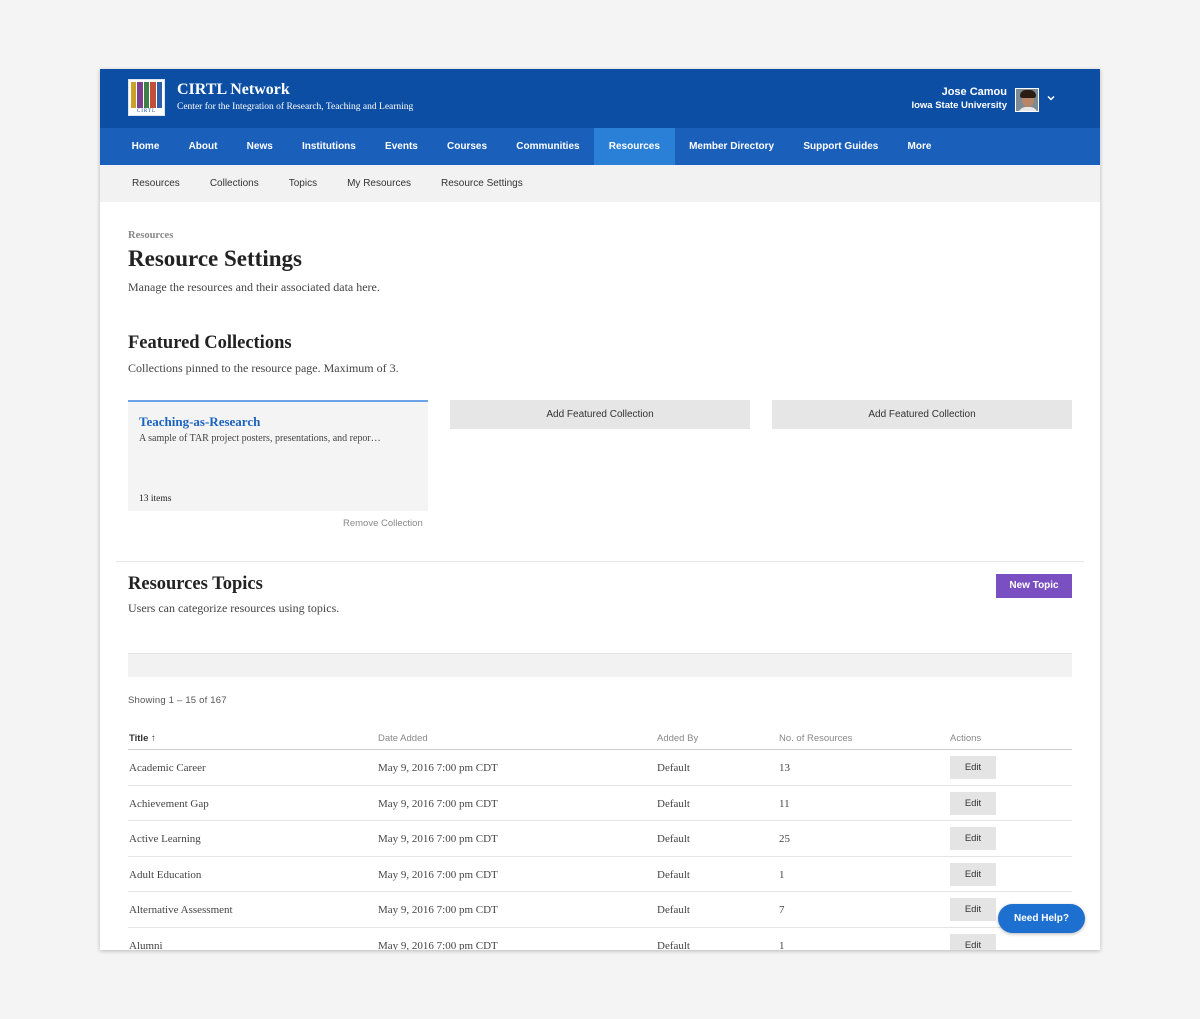 The width and height of the screenshot is (1200, 1019). What do you see at coordinates (919, 146) in the screenshot?
I see `nav-item-more: More` at bounding box center [919, 146].